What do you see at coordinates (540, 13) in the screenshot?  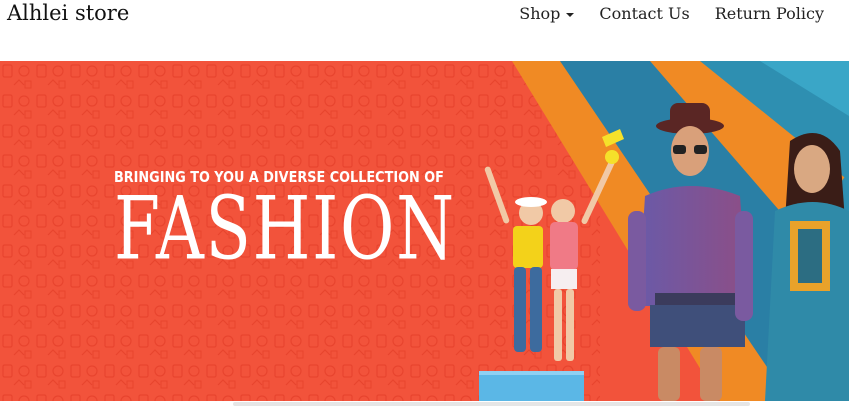 I see `nav-shop-label: Shop` at bounding box center [540, 13].